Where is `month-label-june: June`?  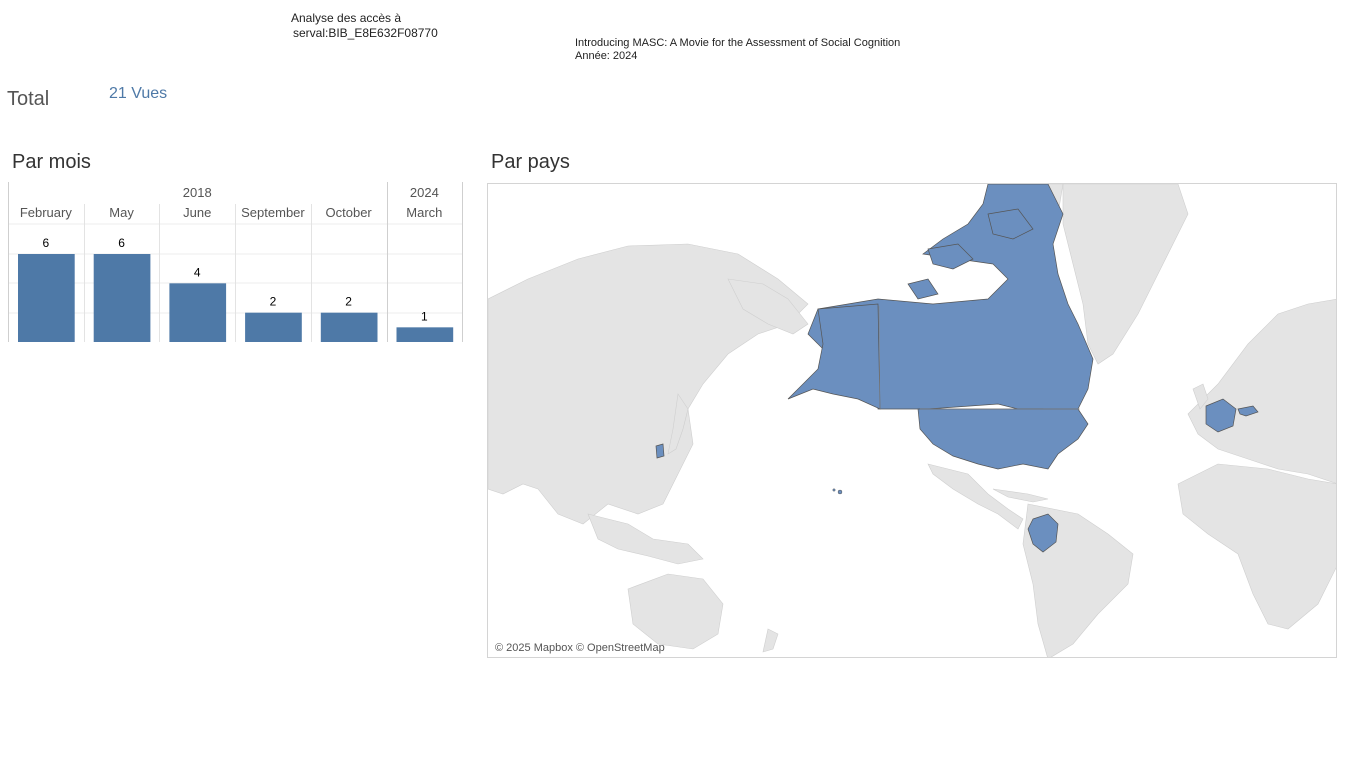
month-label-june: June is located at coordinates (197, 212).